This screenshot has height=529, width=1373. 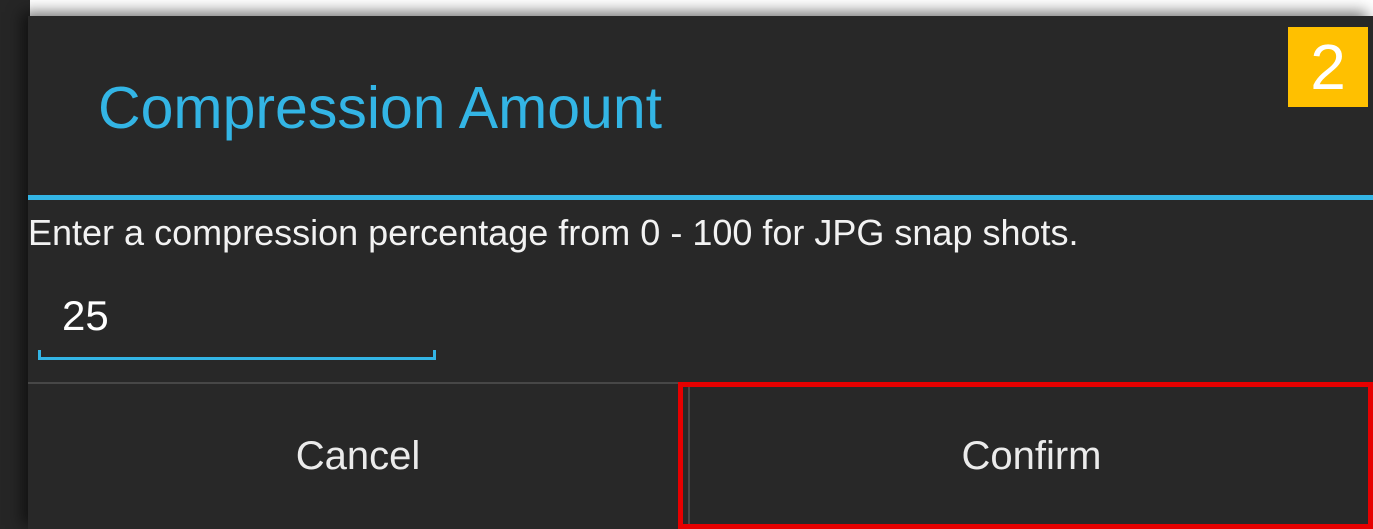 I want to click on cancel-button: Cancel, so click(x=358, y=456).